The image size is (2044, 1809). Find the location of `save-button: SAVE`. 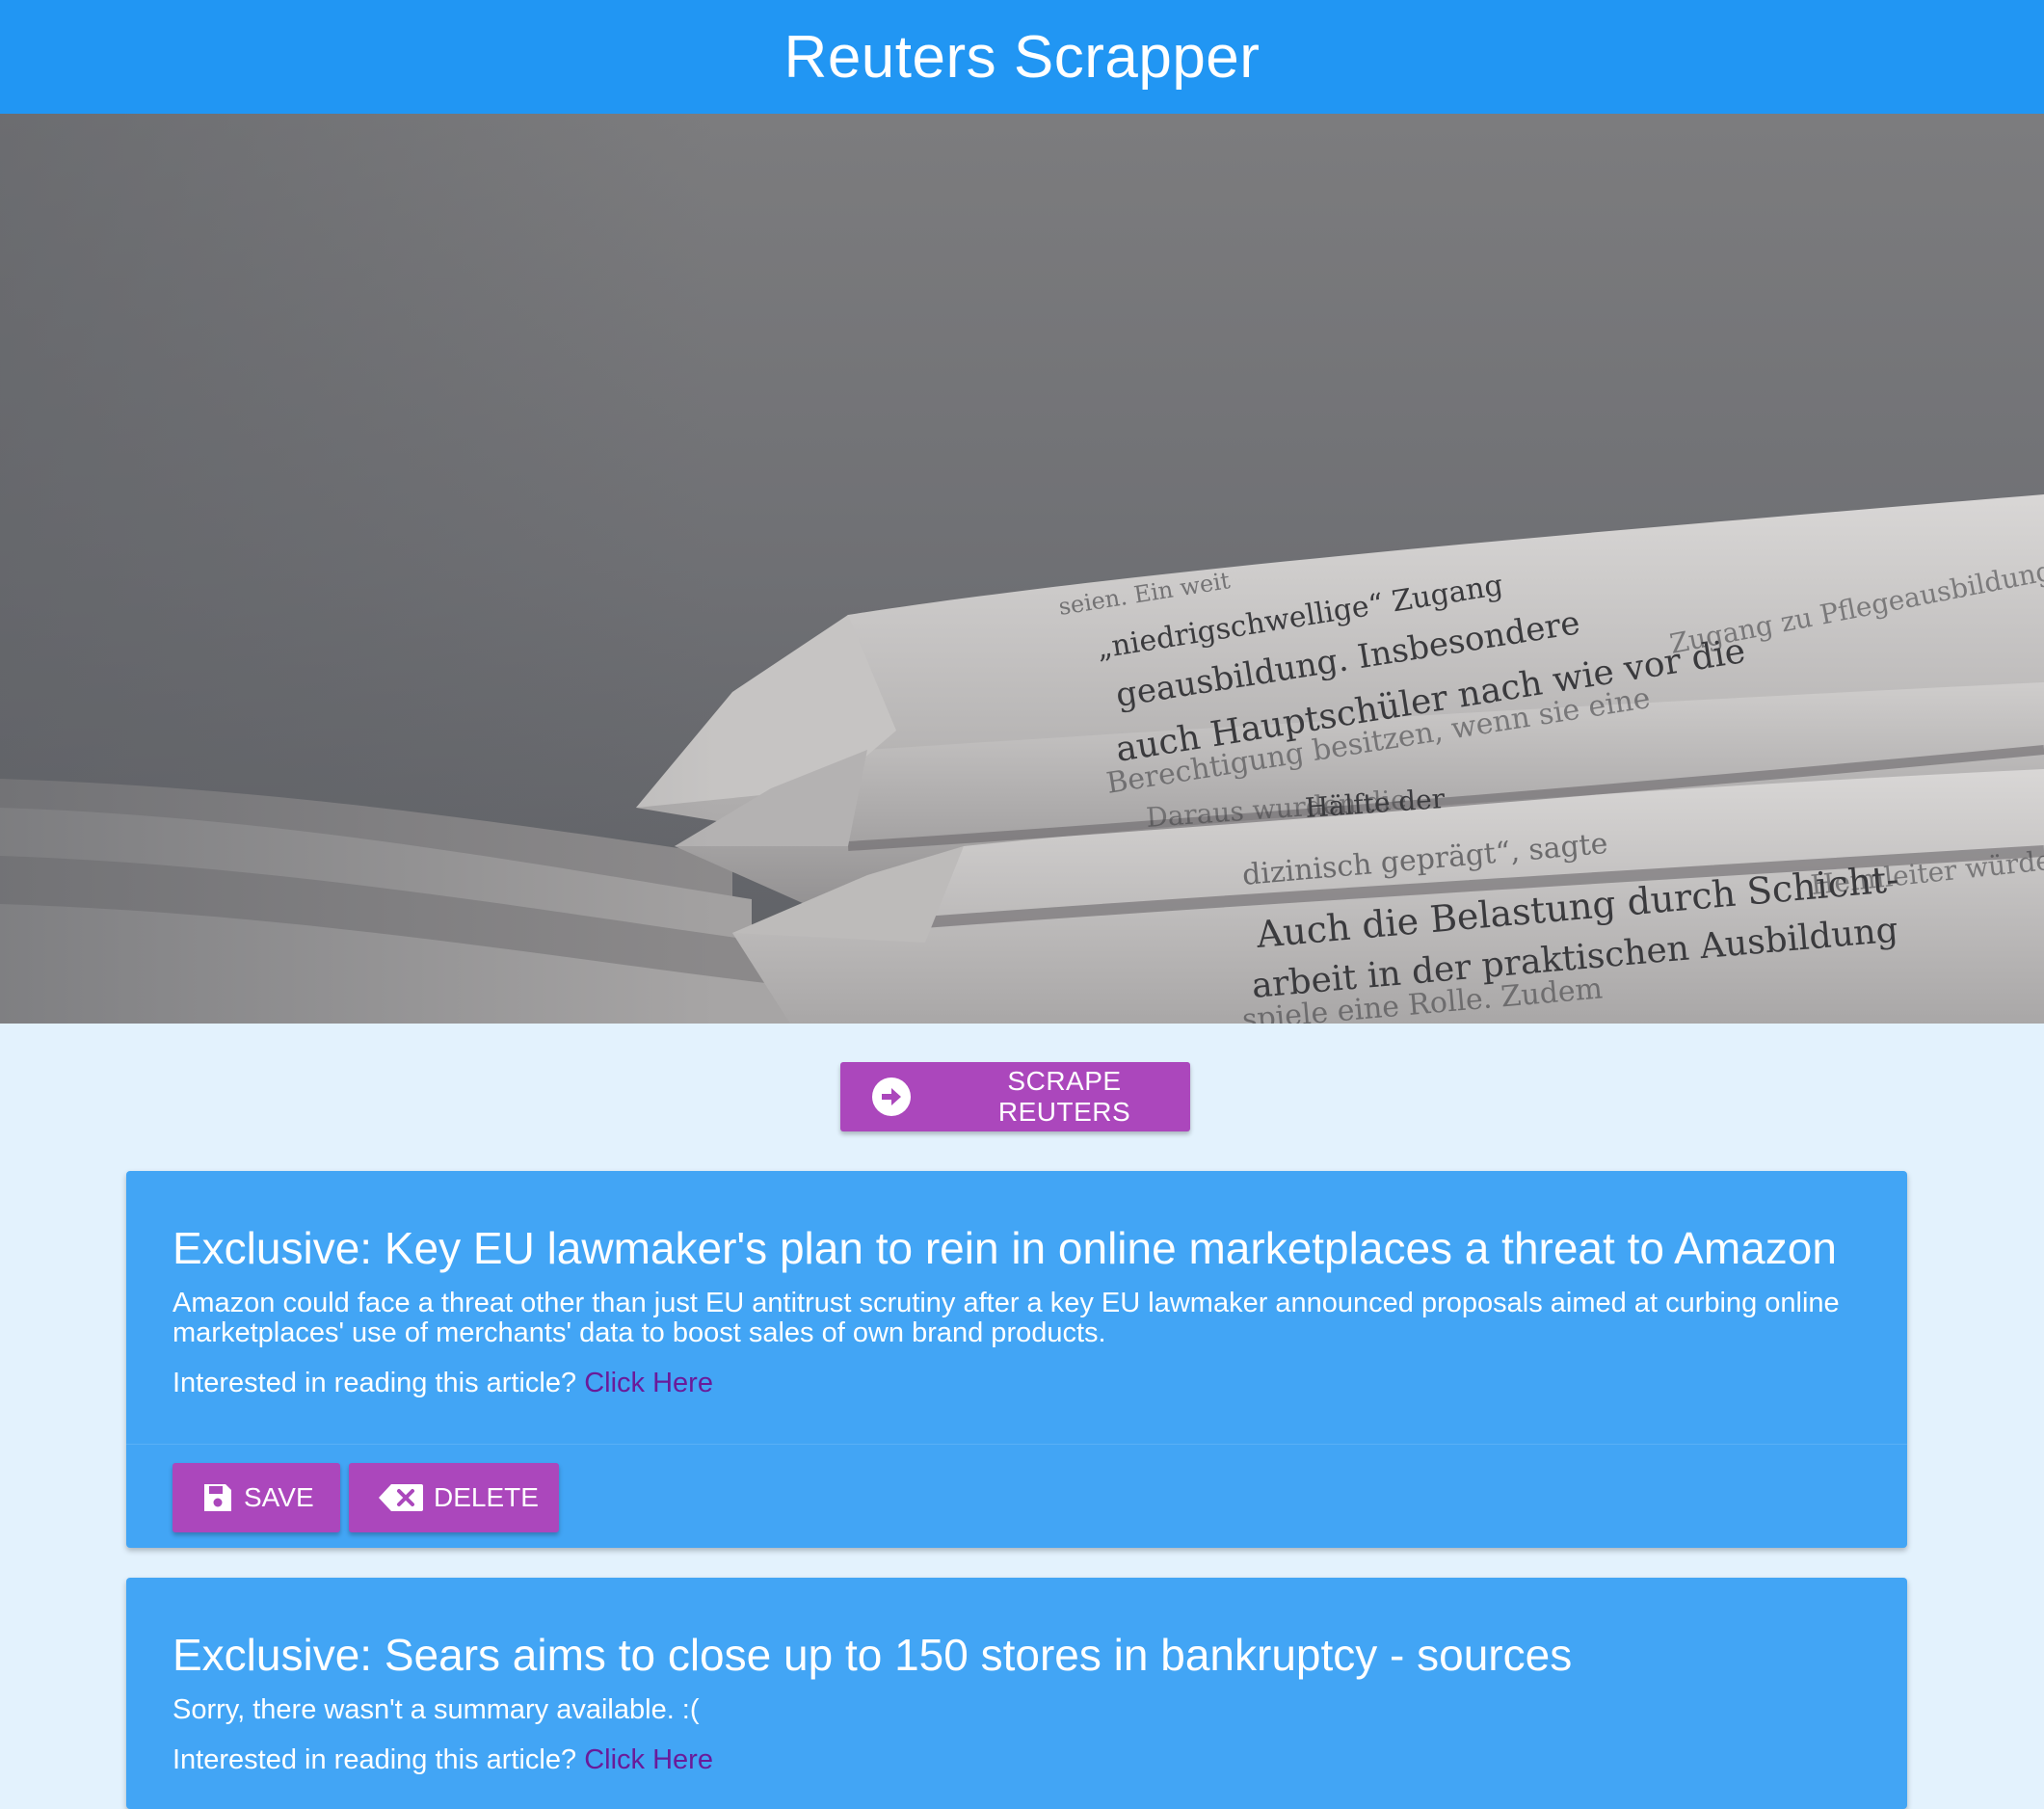

save-button: SAVE is located at coordinates (256, 1498).